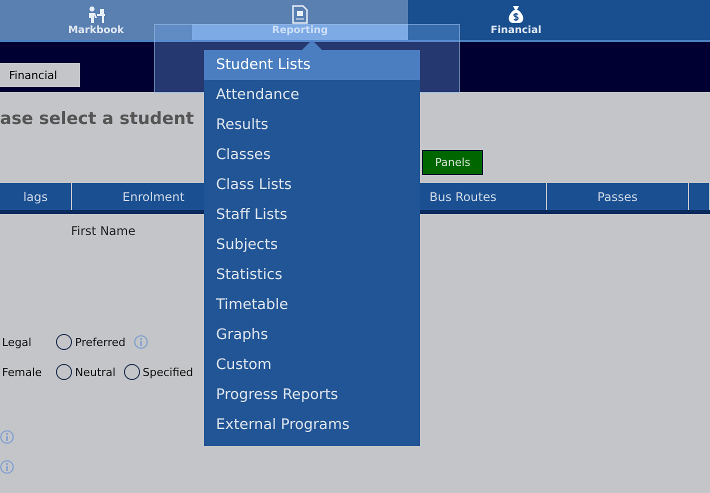 This screenshot has height=493, width=710. Describe the element at coordinates (103, 231) in the screenshot. I see `field-label: First Name` at that location.